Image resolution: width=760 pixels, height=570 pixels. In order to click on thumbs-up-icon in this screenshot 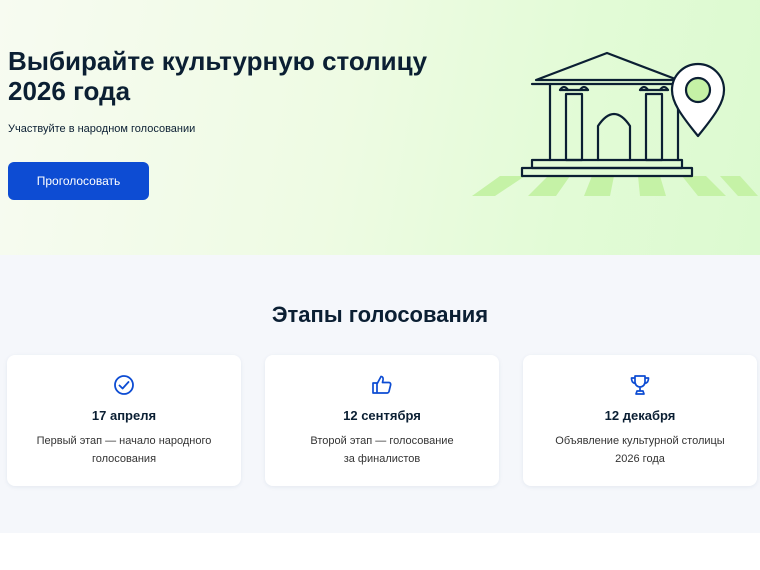, I will do `click(382, 384)`.